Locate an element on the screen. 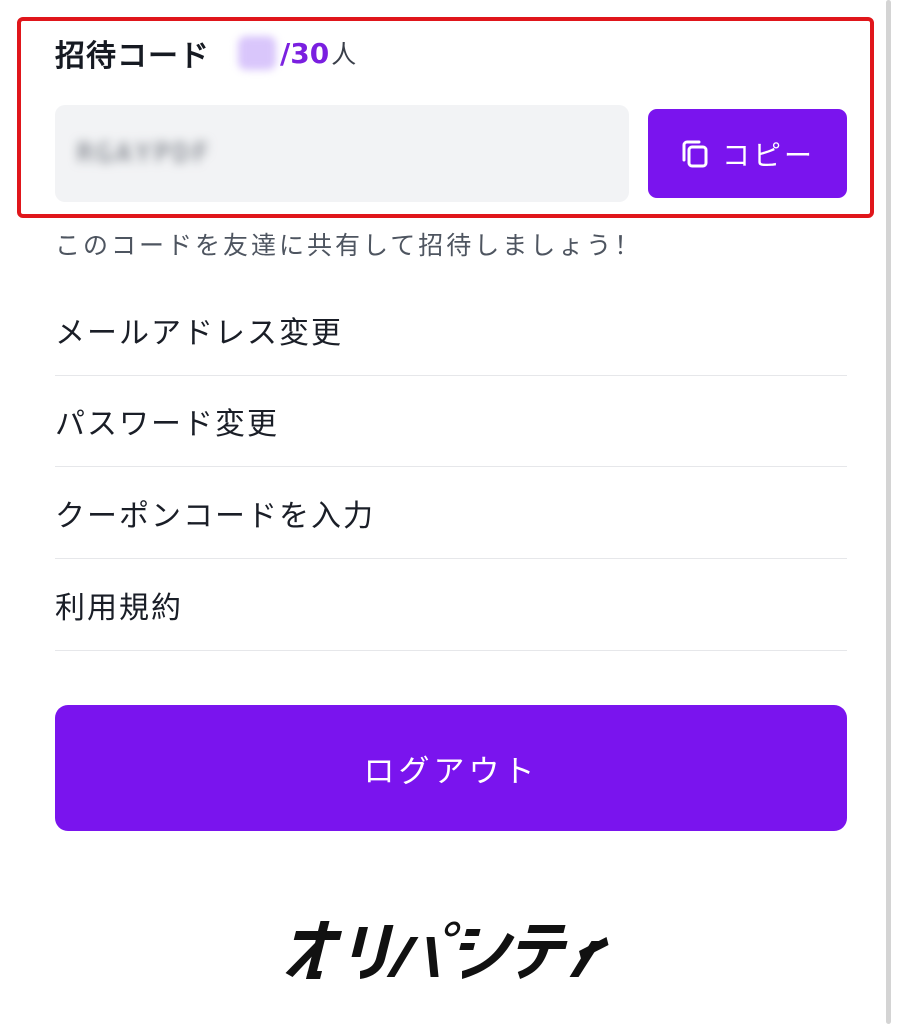 This screenshot has width=901, height=1024. menu-item-label: パスワード変更 is located at coordinates (167, 424).